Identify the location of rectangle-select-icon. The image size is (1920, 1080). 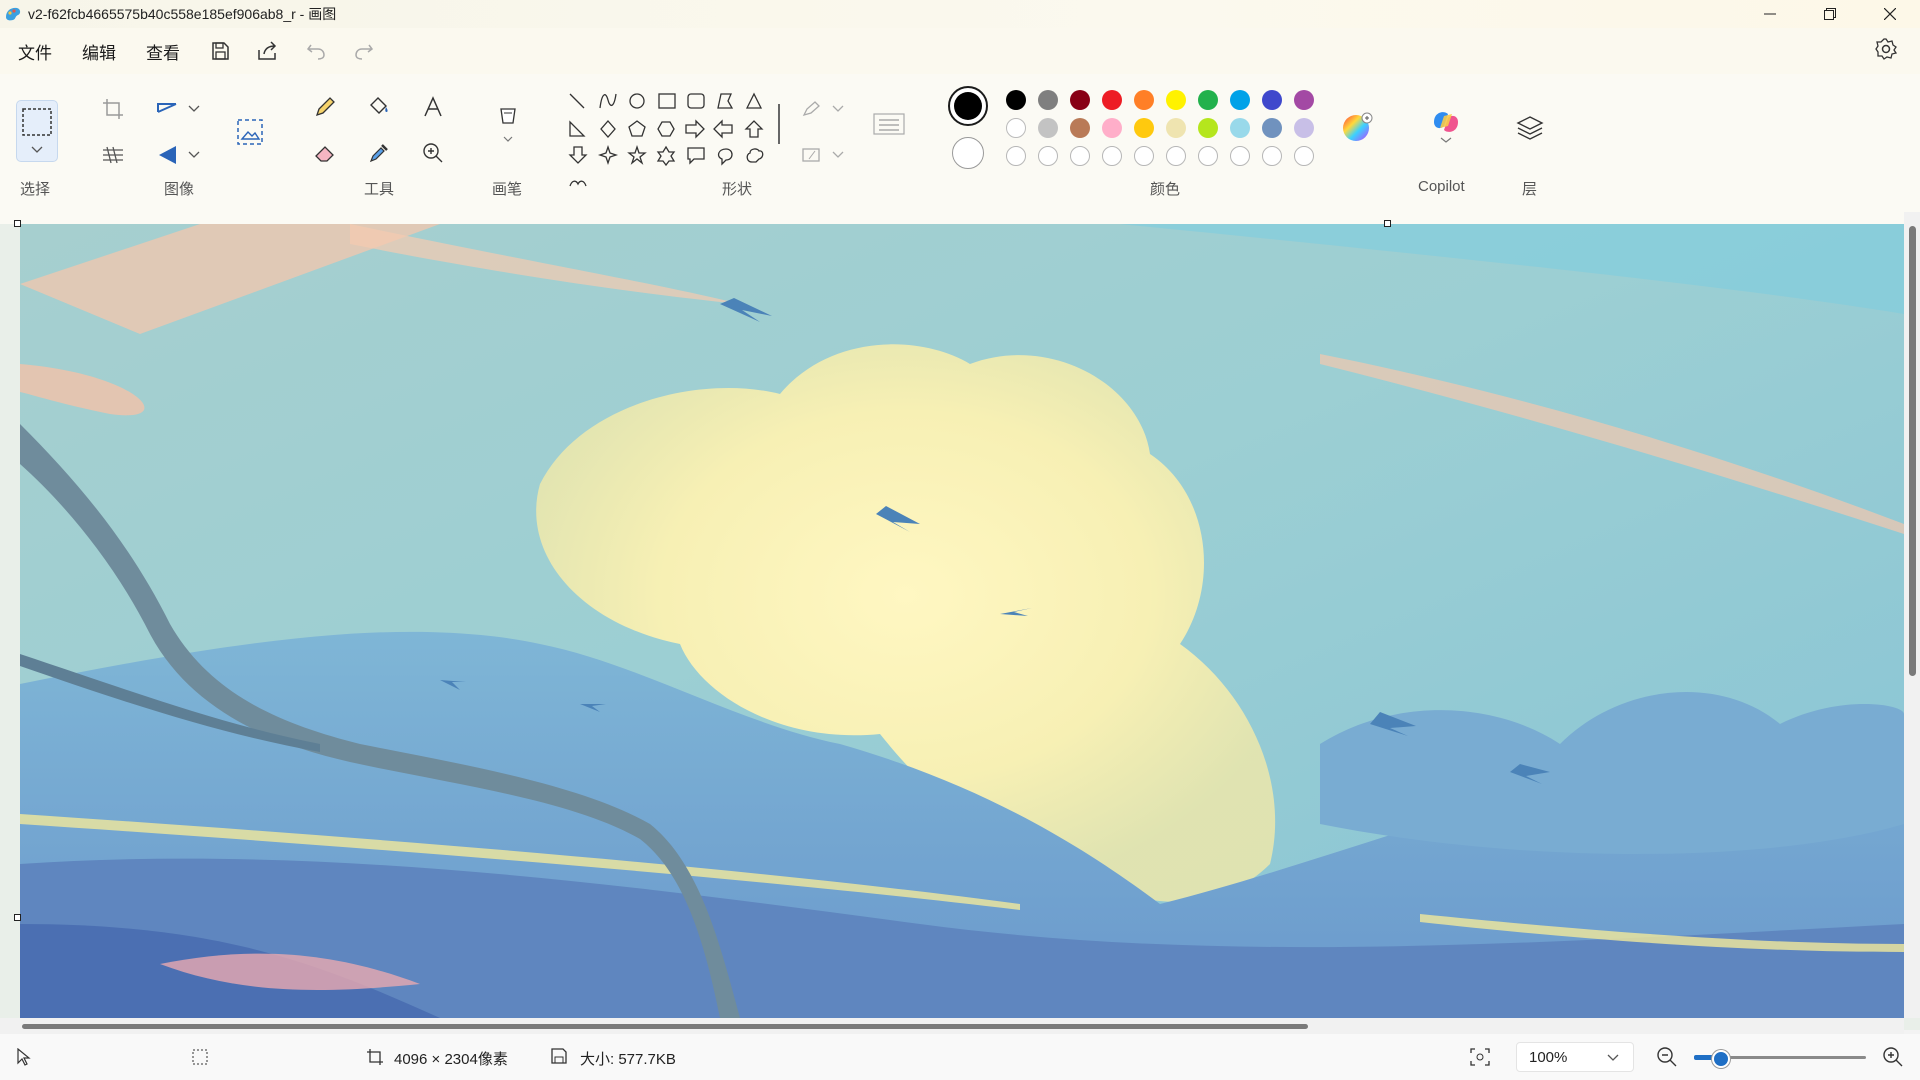
(37, 130).